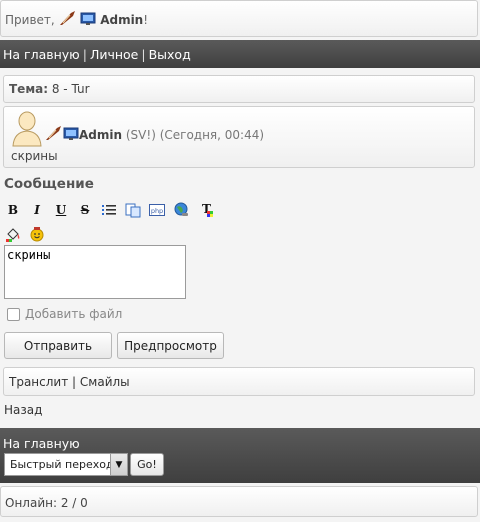  I want to click on strikethrough-icon: S, so click(85, 210).